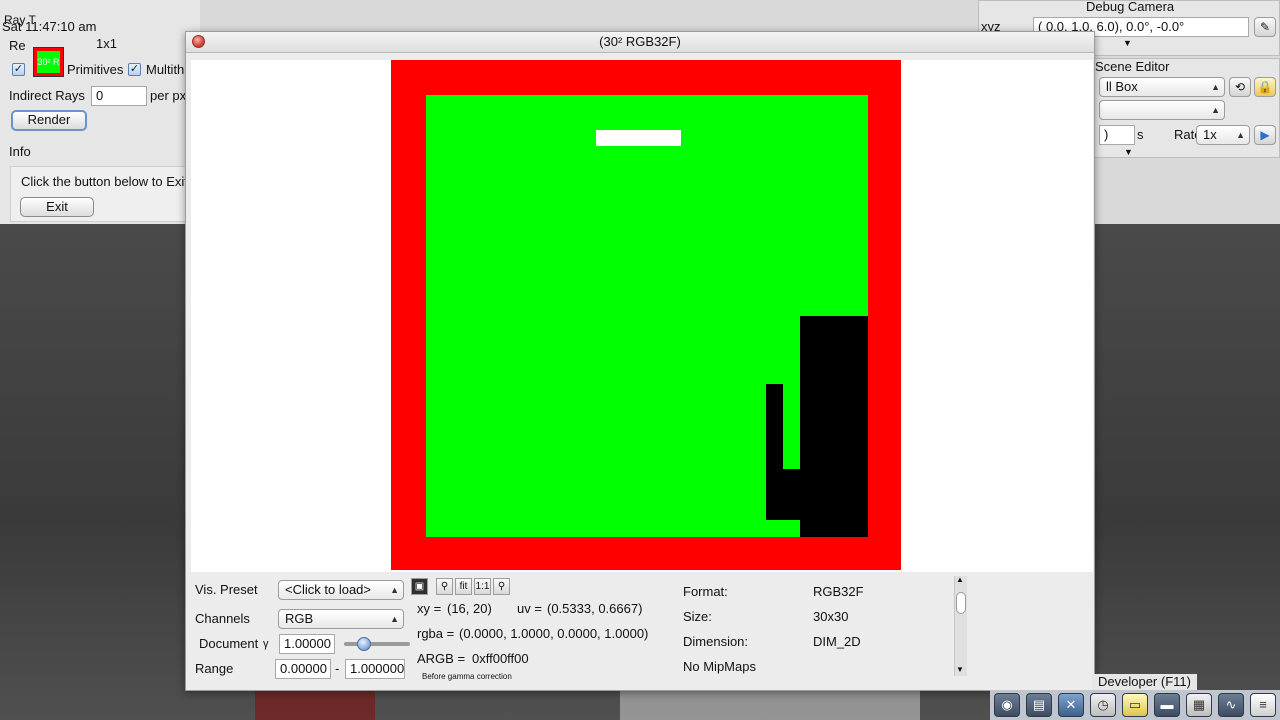 This screenshot has width=1280, height=720. What do you see at coordinates (229, 643) in the screenshot?
I see `document-label: Document` at bounding box center [229, 643].